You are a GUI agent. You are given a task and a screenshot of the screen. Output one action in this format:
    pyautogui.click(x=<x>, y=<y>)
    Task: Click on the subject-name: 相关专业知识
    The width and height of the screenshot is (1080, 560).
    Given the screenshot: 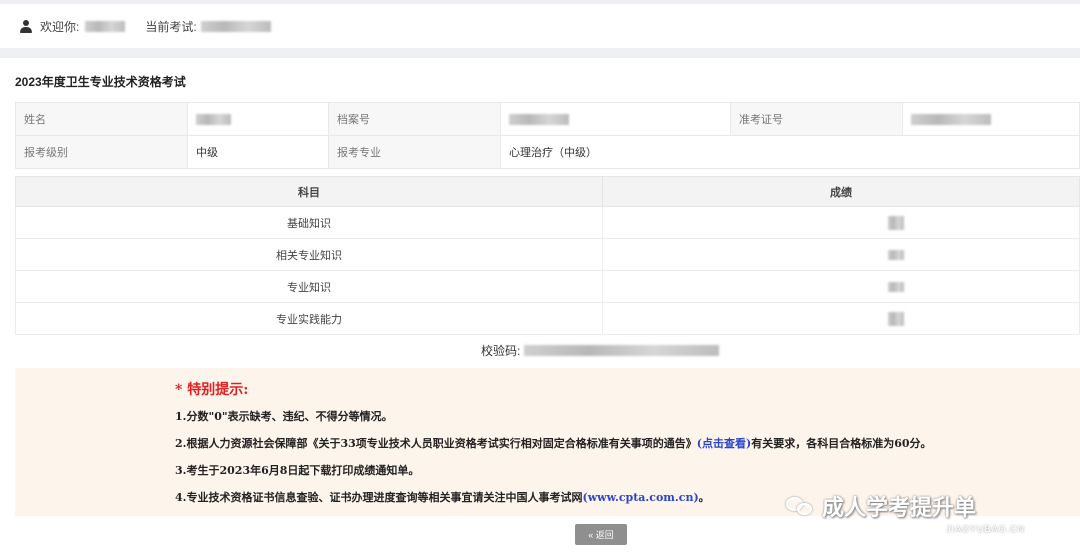 What is the action you would take?
    pyautogui.click(x=309, y=254)
    